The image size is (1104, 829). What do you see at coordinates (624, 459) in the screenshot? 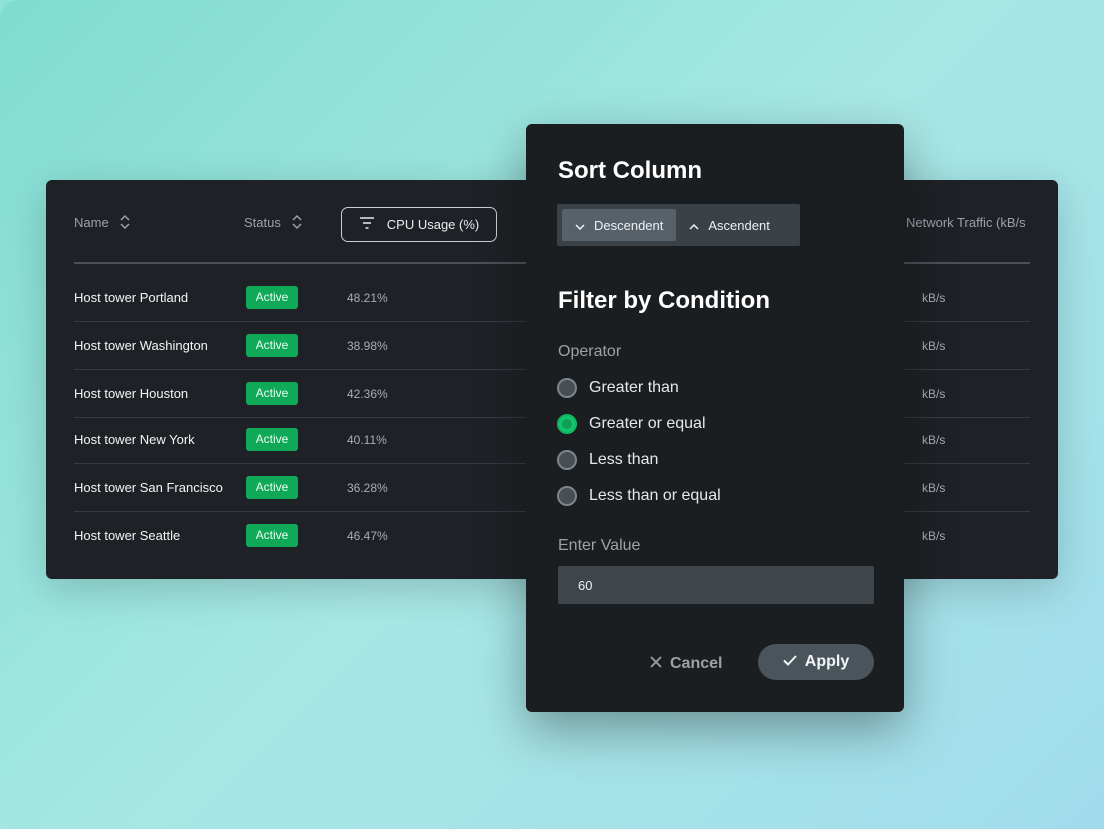
I see `operator-option-label: Less than` at bounding box center [624, 459].